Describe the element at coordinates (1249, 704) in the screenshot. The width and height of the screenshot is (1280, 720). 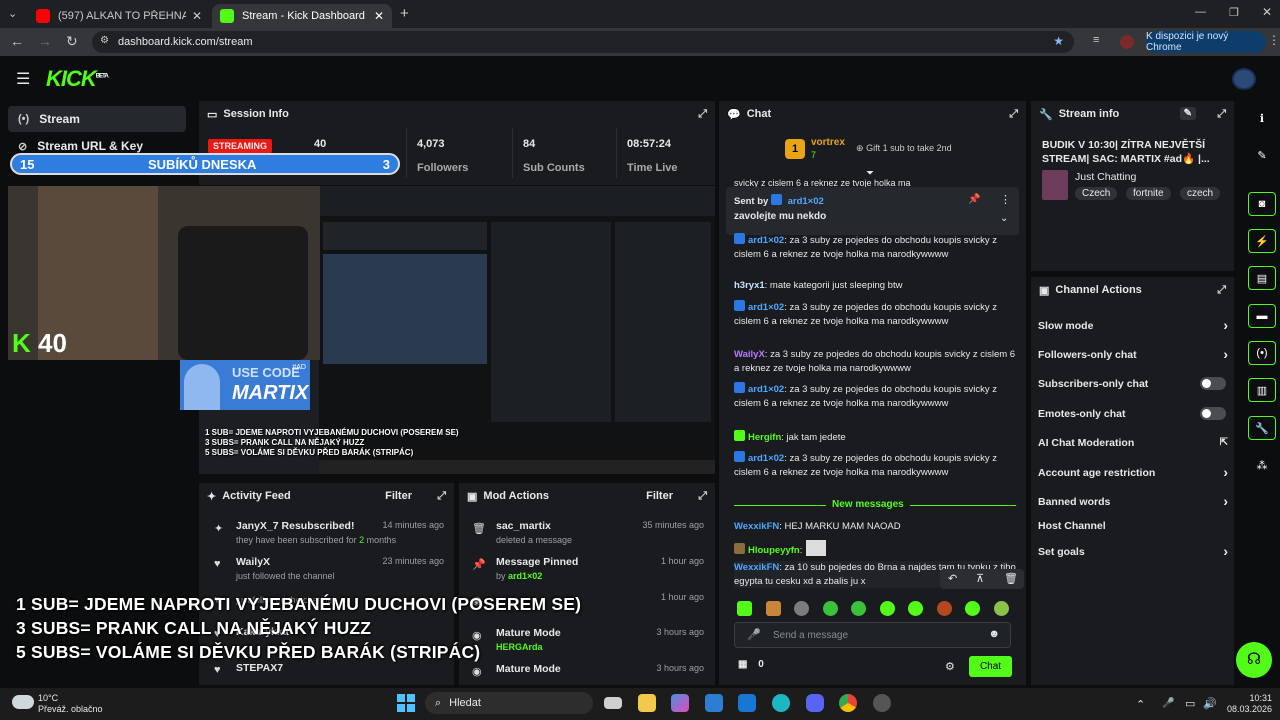
I see `tray-clock: 10:31 08.03.2026` at that location.